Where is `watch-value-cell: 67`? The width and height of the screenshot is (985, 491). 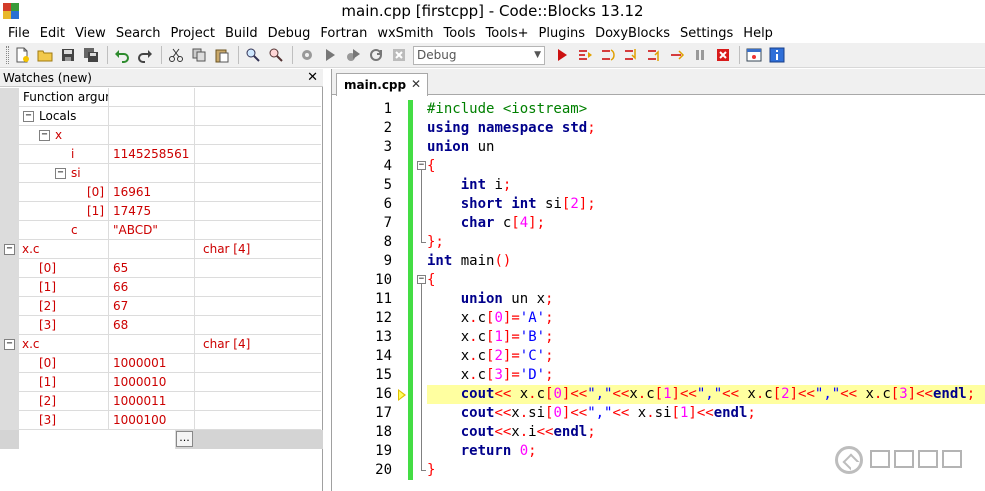
watch-value-cell: 67 is located at coordinates (152, 306).